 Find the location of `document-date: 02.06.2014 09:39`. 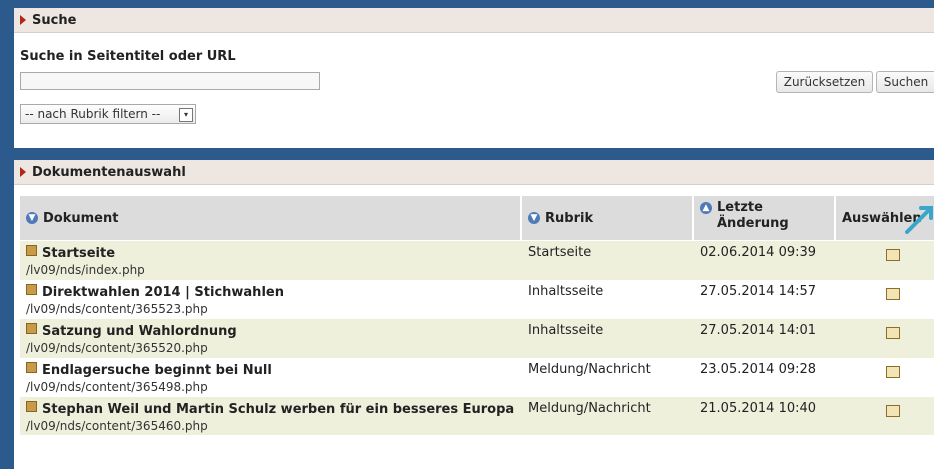

document-date: 02.06.2014 09:39 is located at coordinates (758, 252).